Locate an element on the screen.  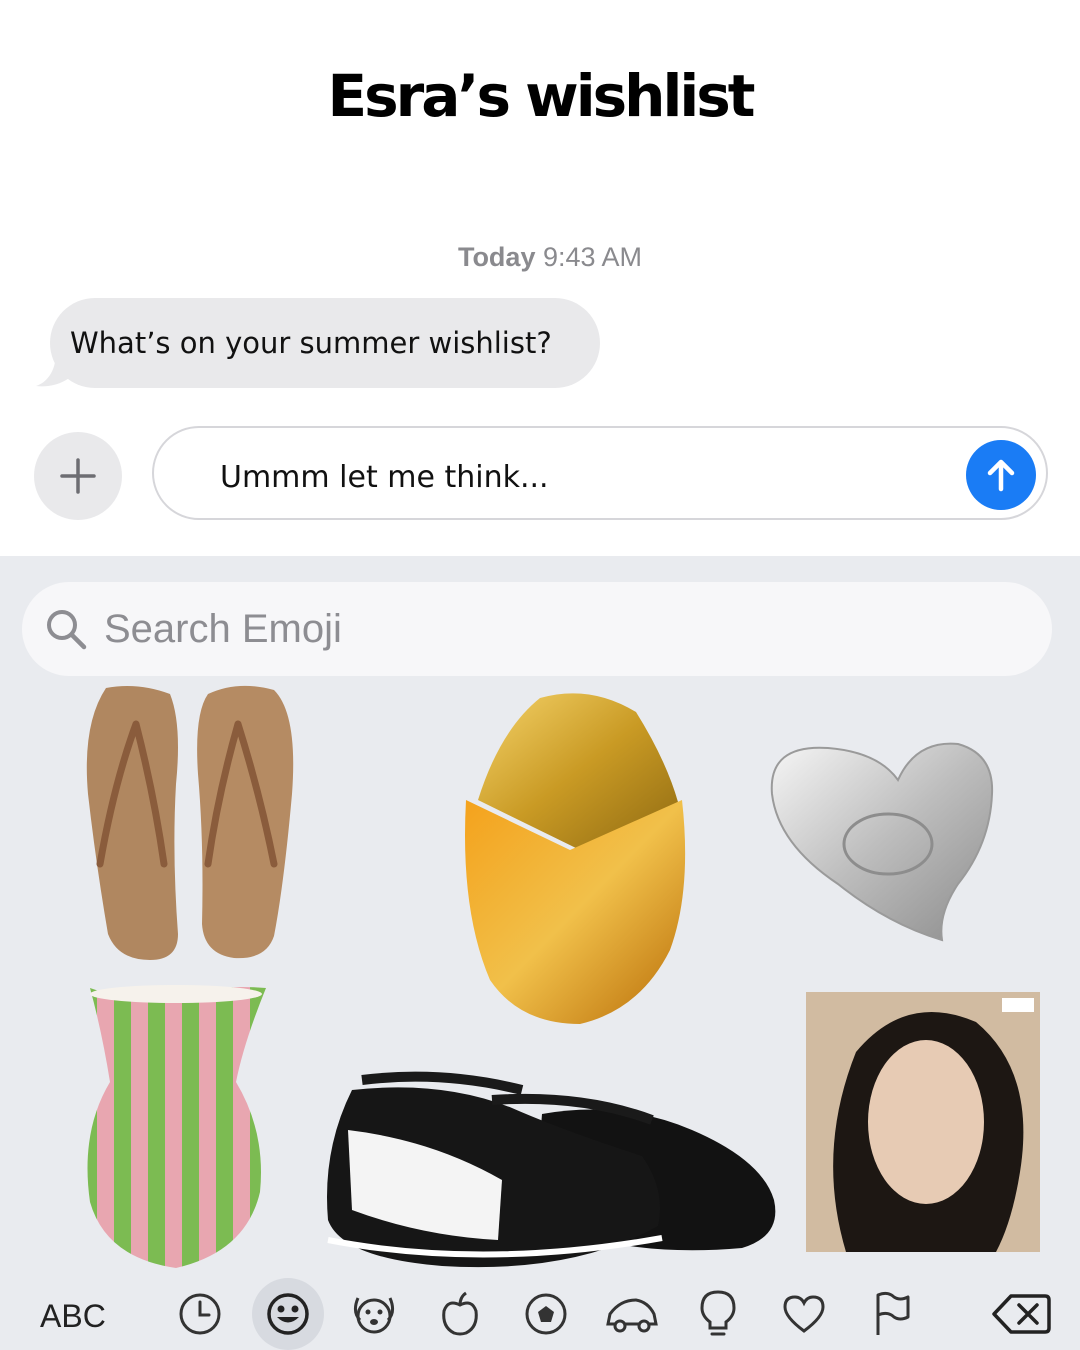
delete-button is located at coordinates (1021, 1314).